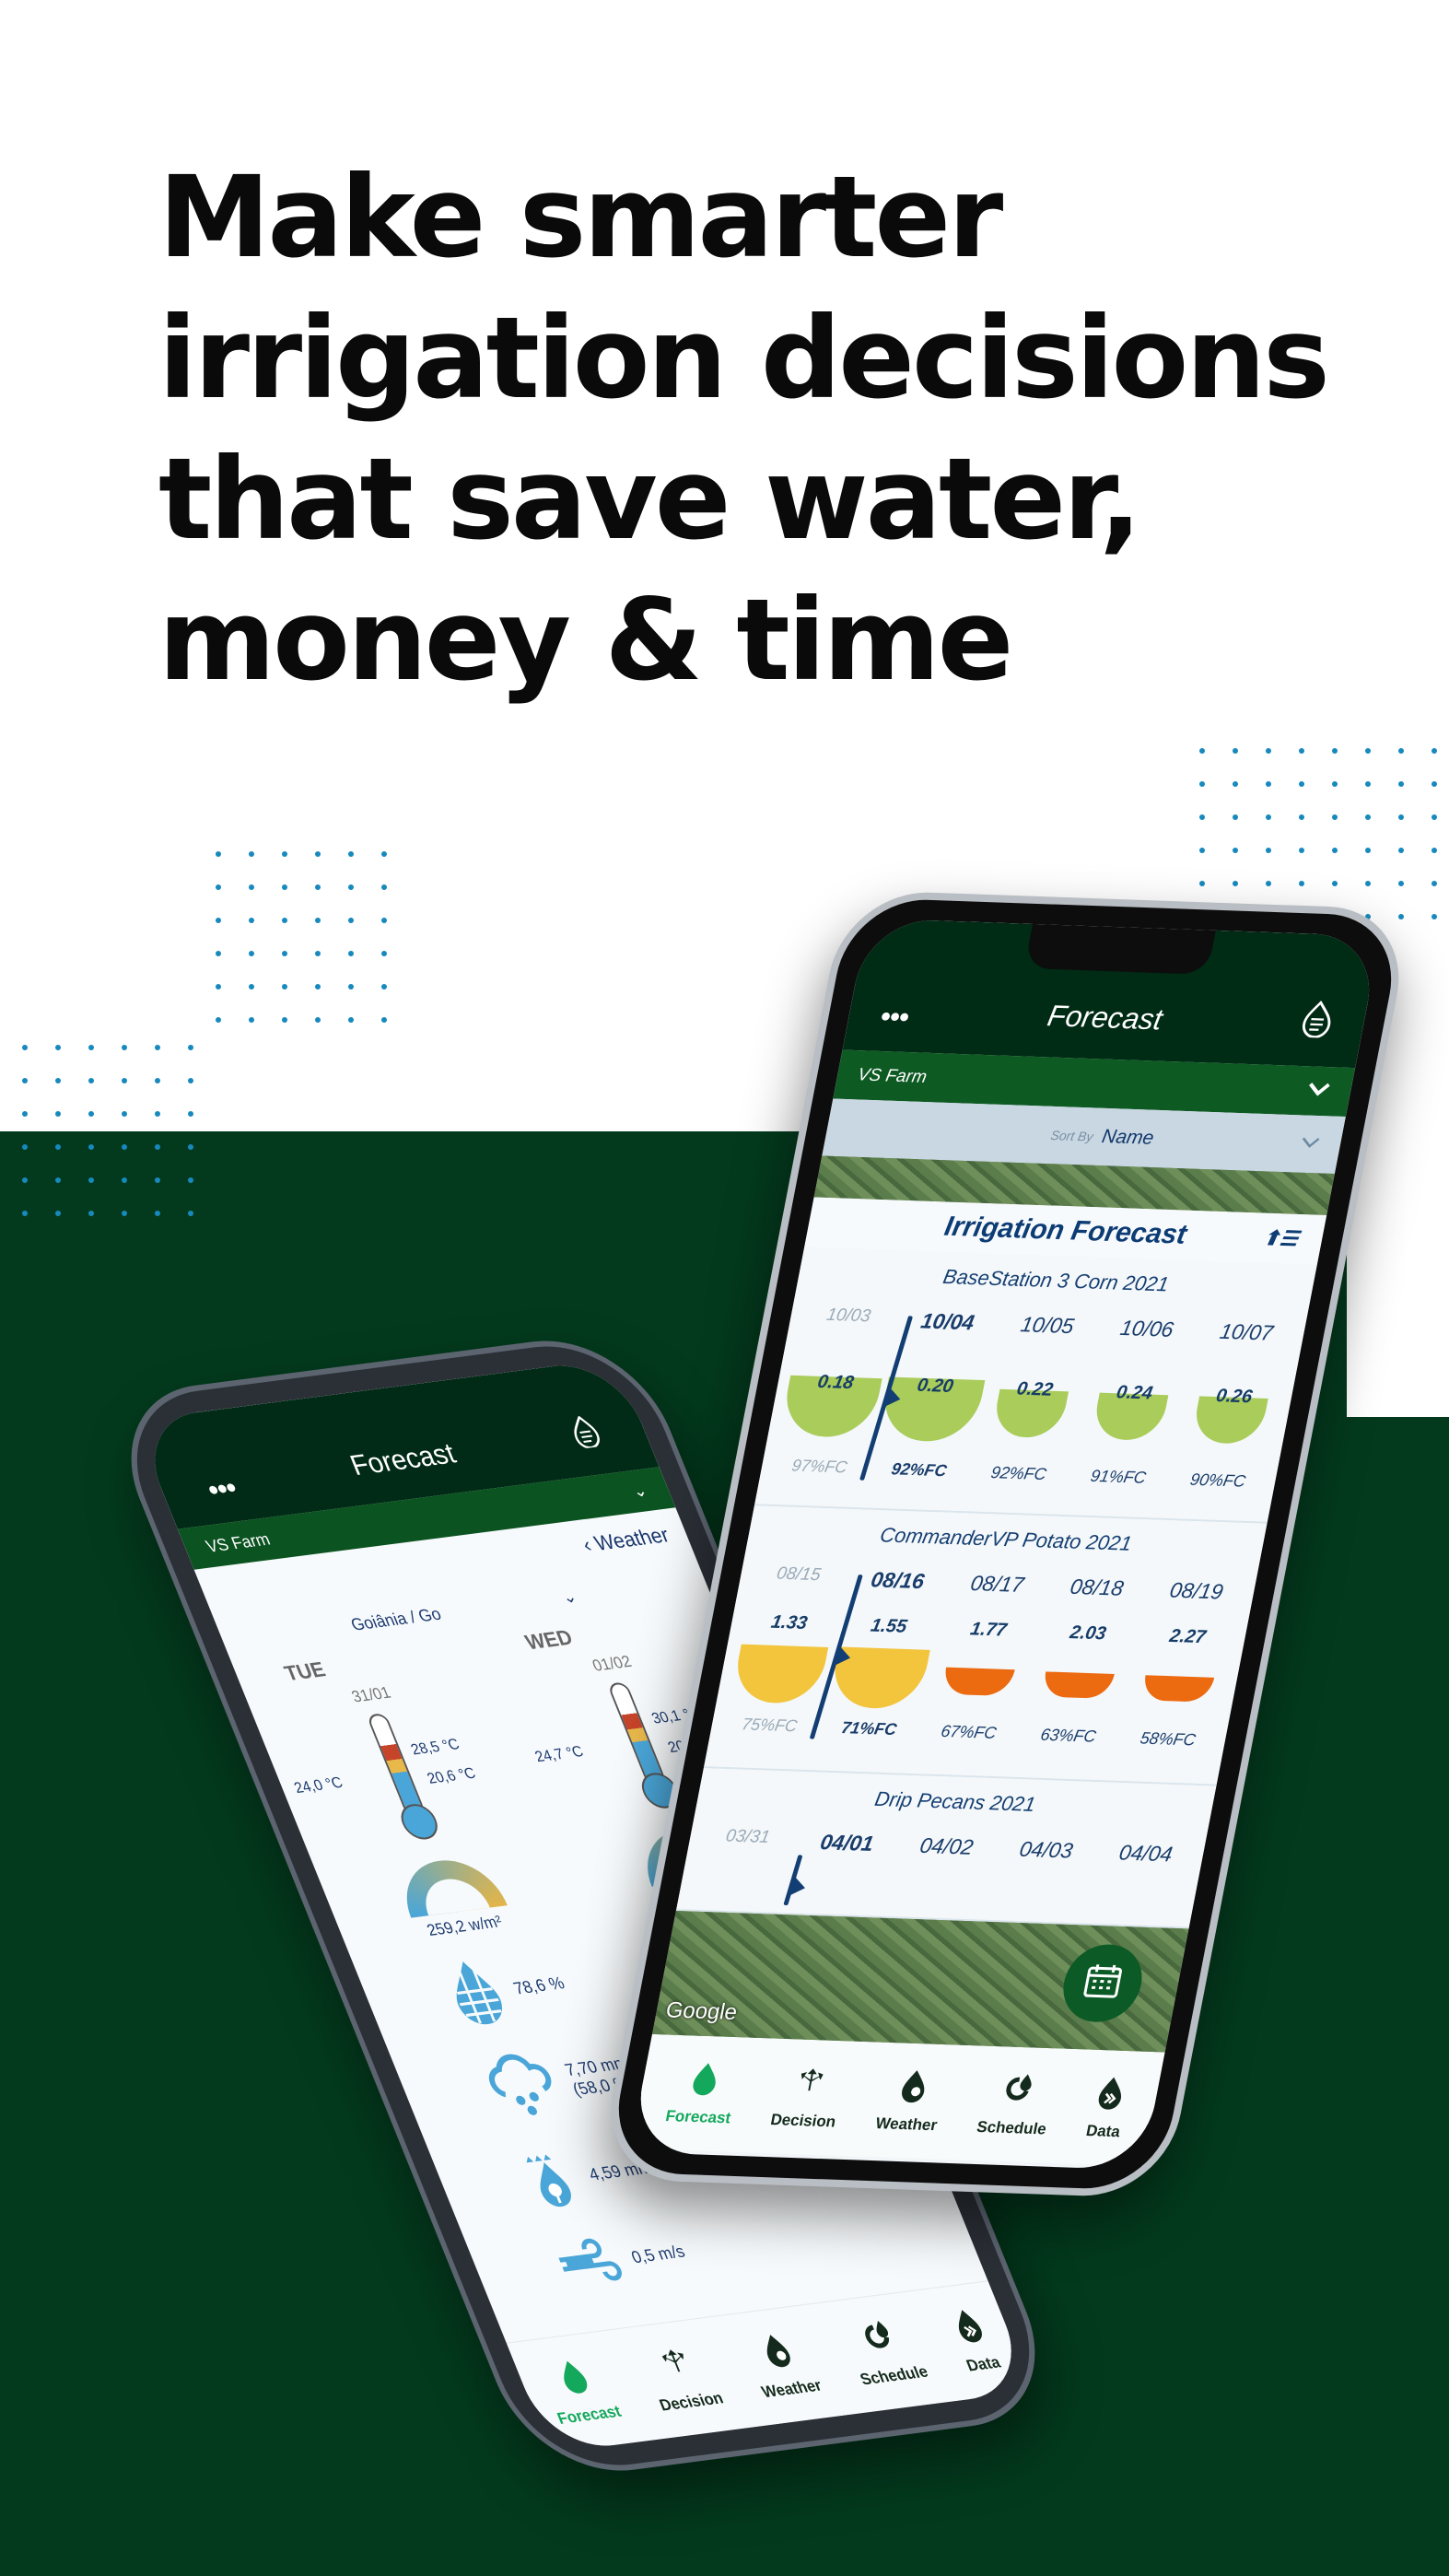 This screenshot has height=2576, width=1449. I want to click on day-name: TUE, so click(304, 1671).